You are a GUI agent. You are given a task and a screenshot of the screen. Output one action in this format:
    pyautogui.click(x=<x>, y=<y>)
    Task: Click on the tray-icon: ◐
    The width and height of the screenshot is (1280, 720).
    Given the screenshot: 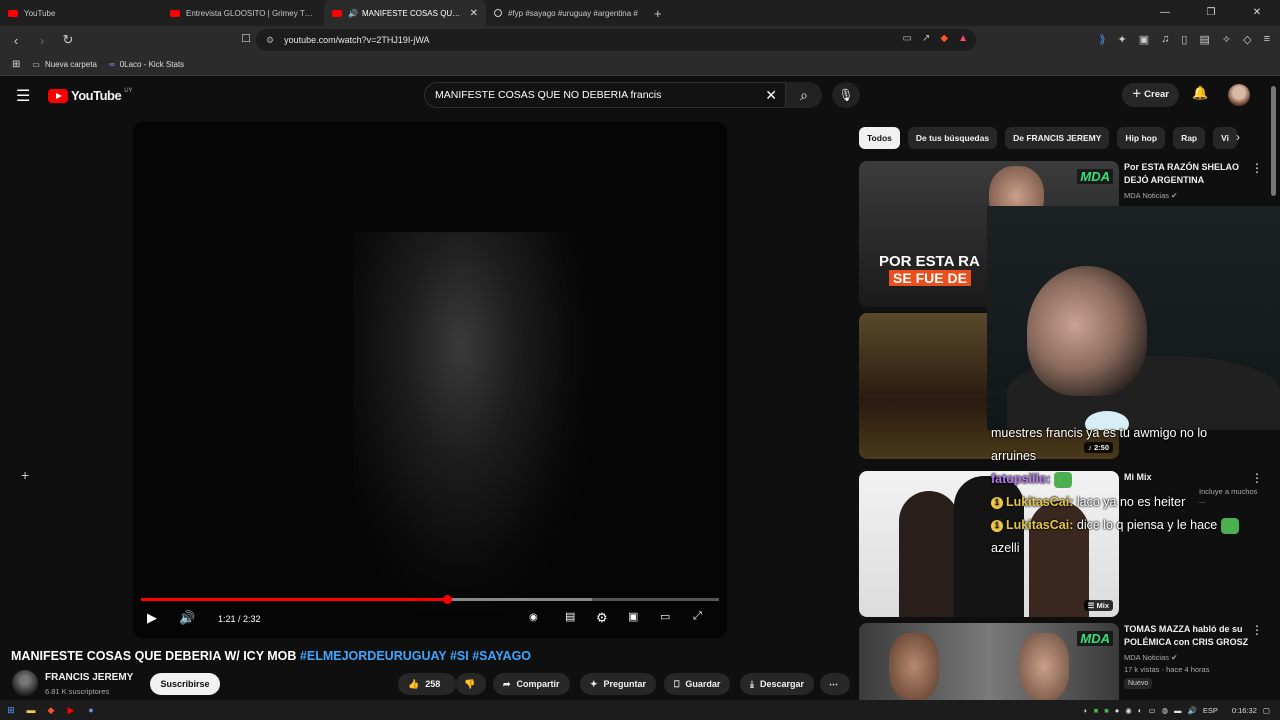 What is the action you would take?
    pyautogui.click(x=1140, y=710)
    